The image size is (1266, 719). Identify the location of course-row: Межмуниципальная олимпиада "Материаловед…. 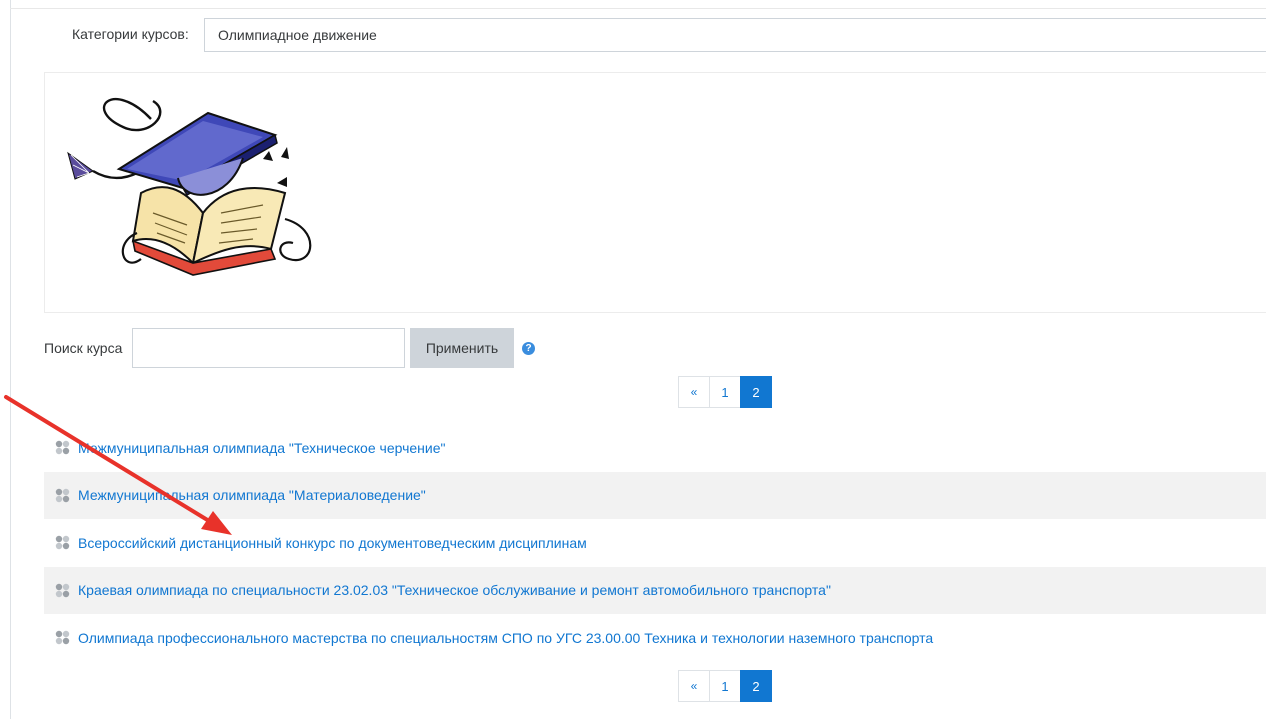
(655, 495).